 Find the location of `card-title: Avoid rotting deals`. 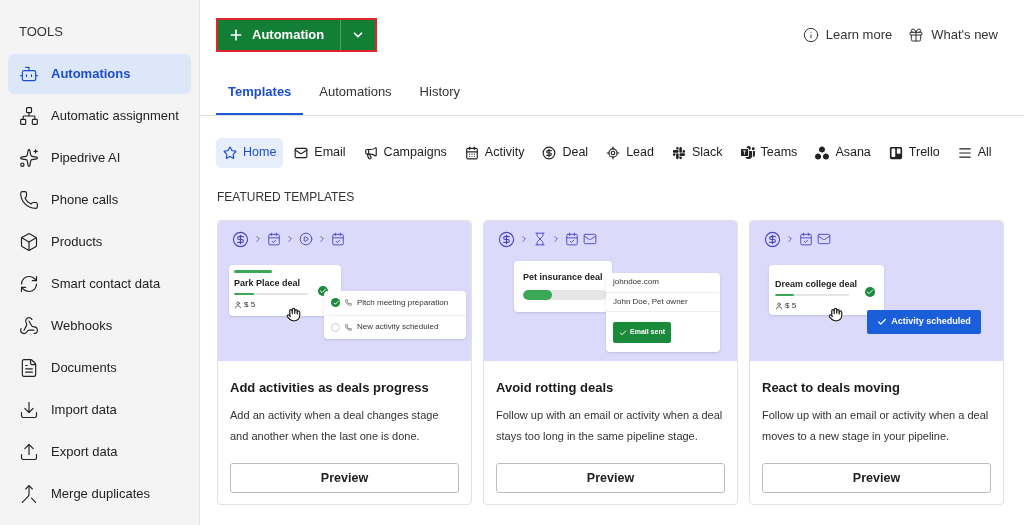

card-title: Avoid rotting deals is located at coordinates (555, 387).